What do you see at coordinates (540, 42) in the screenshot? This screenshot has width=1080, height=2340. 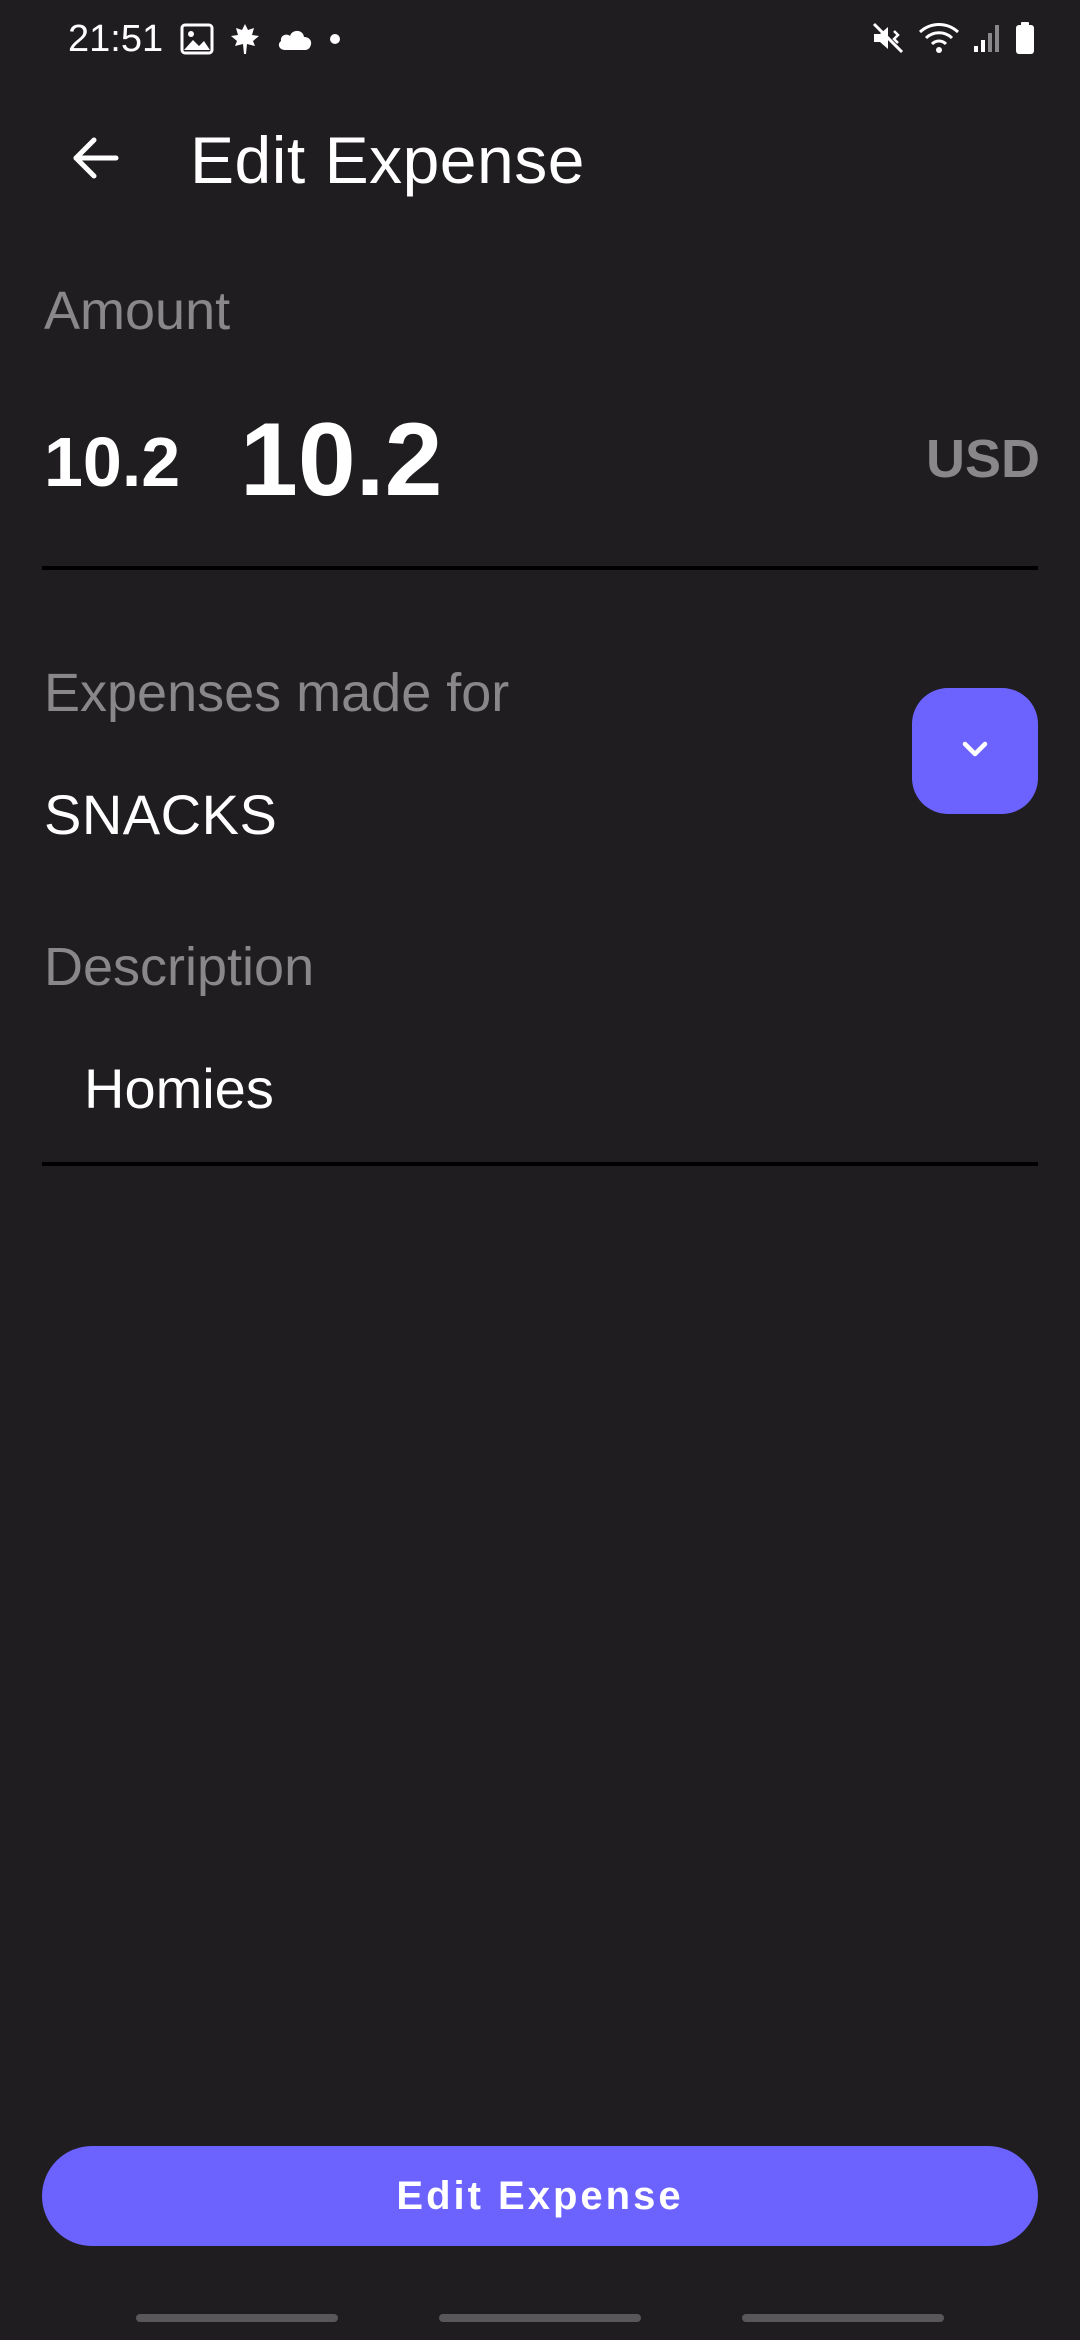 I see `status-bar: 21:51` at bounding box center [540, 42].